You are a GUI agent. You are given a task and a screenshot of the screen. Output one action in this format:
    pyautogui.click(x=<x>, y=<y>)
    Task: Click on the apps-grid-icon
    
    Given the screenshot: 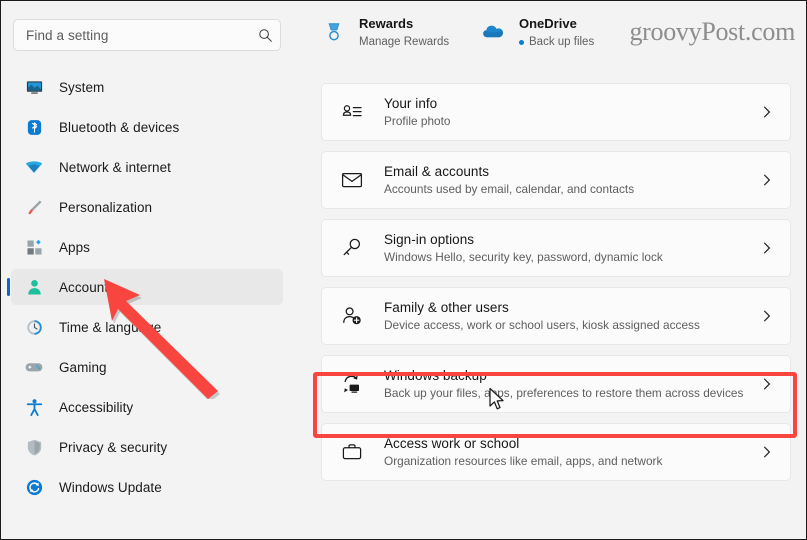 What is the action you would take?
    pyautogui.click(x=34, y=247)
    